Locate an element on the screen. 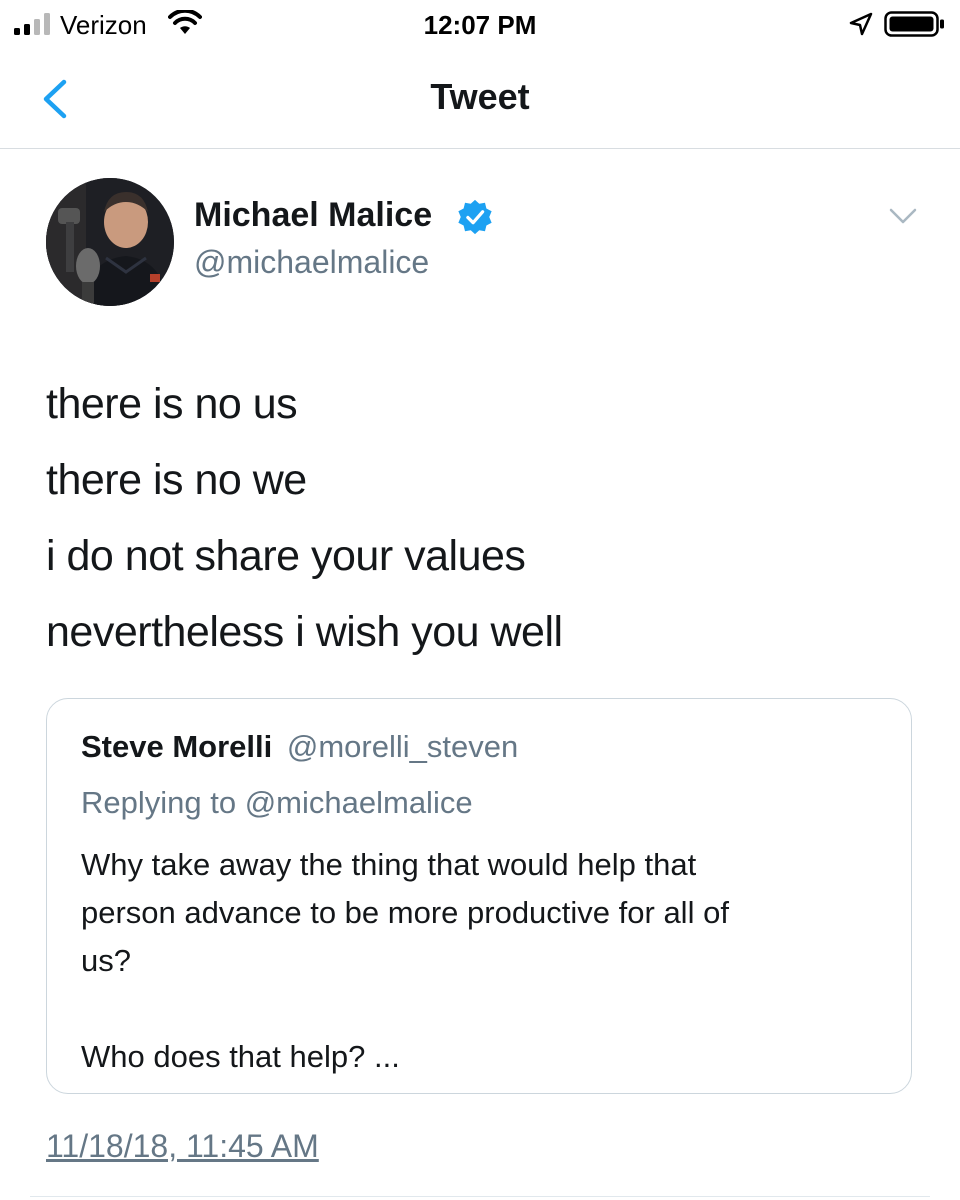  status-bar: Verizon 12:07 PM is located at coordinates (480, 24).